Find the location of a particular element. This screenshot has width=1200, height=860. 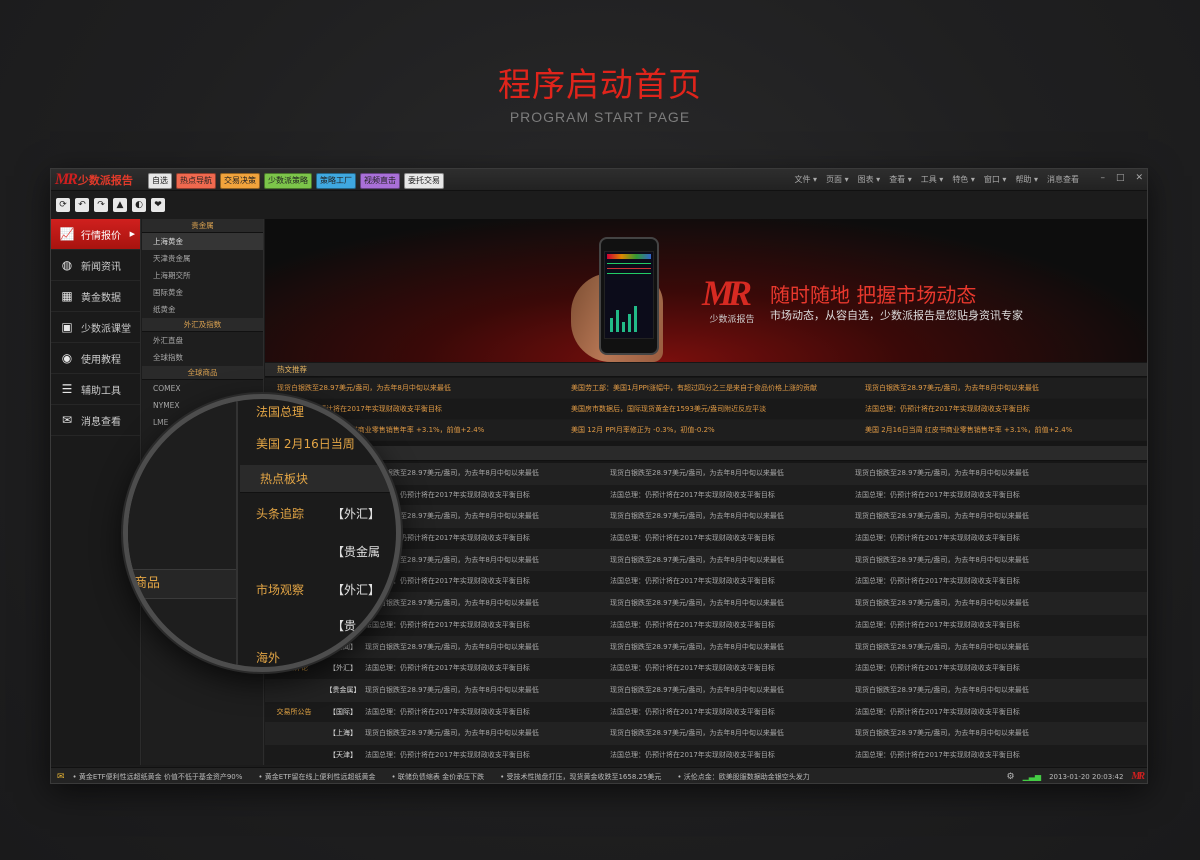

ticker-item: • 受技术性抛盘打压，现货黄金收跌至1658.25美元 is located at coordinates (580, 777).